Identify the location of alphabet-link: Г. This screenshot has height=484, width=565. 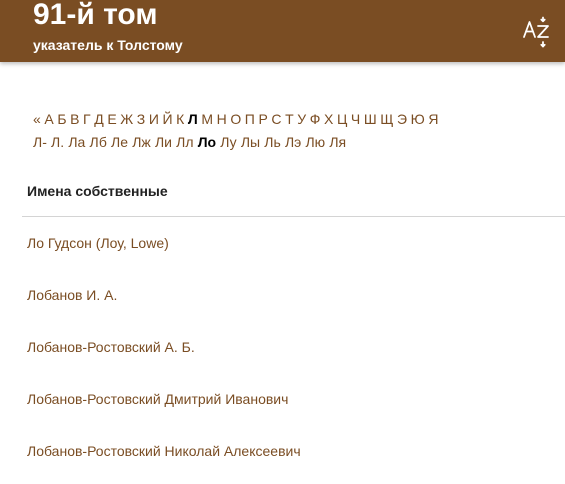
(87, 119).